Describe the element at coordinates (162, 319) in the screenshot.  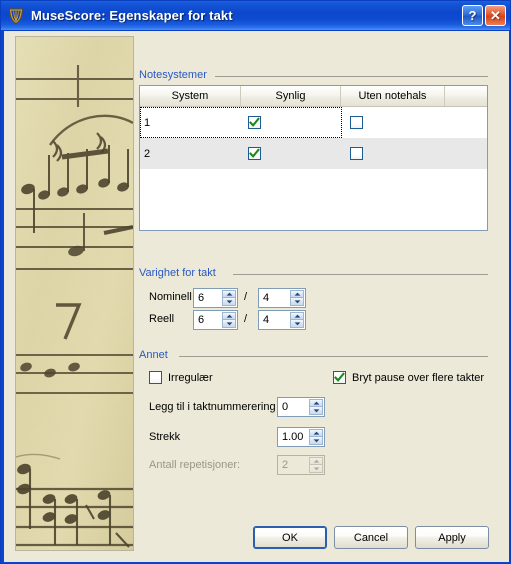
I see `actual-label: Reell` at that location.